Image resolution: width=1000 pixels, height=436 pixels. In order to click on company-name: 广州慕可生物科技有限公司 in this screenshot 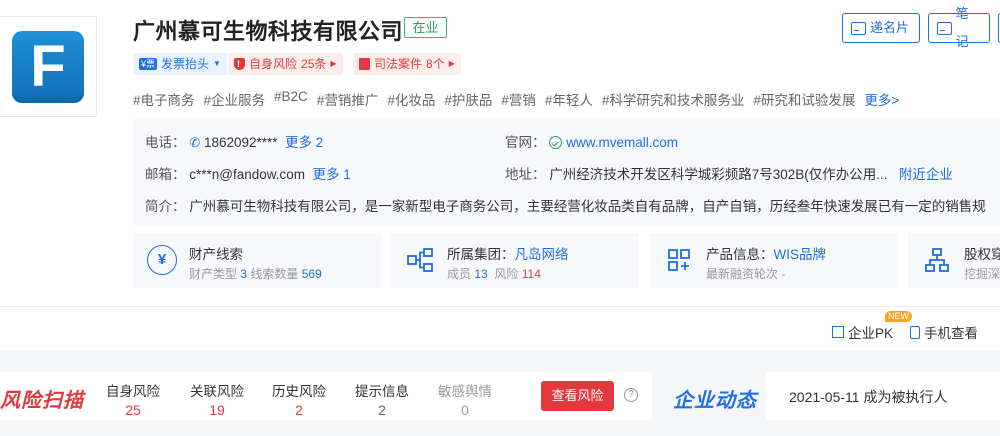, I will do `click(268, 31)`.